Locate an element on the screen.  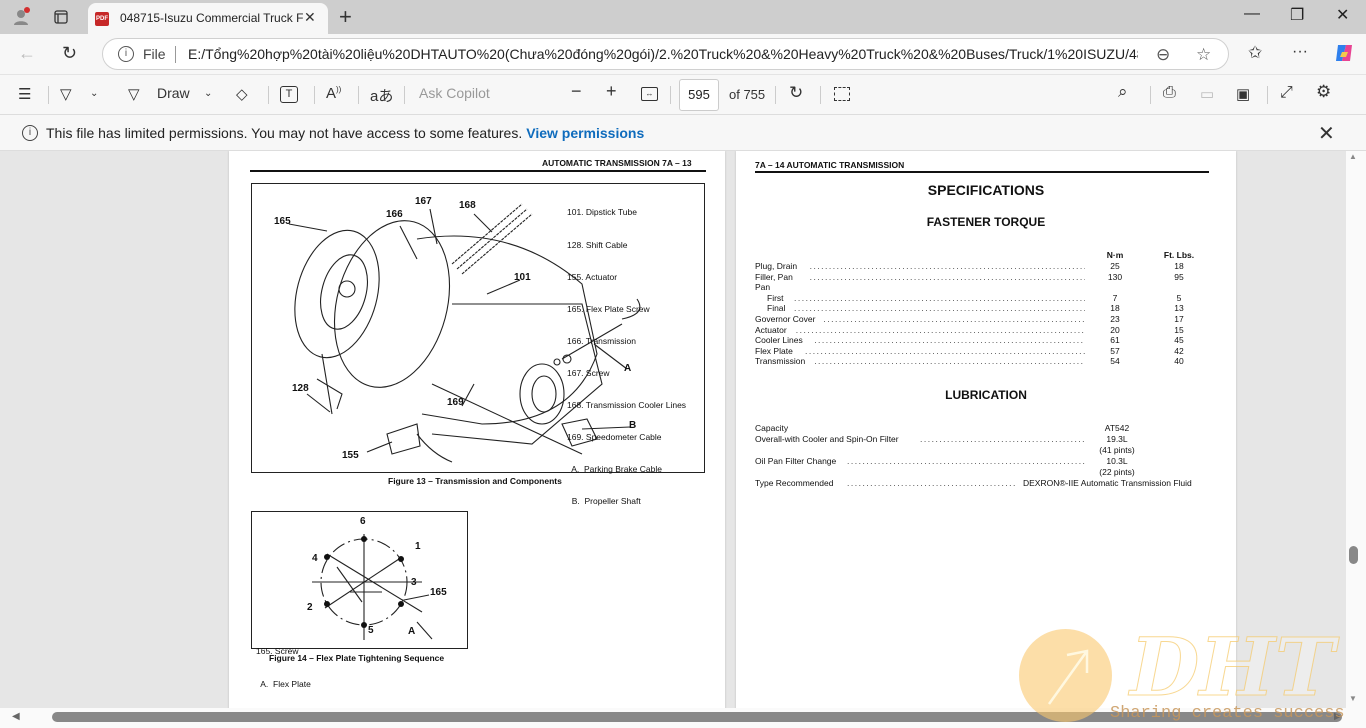
torque-label: Cooler Lines is located at coordinates (779, 340).